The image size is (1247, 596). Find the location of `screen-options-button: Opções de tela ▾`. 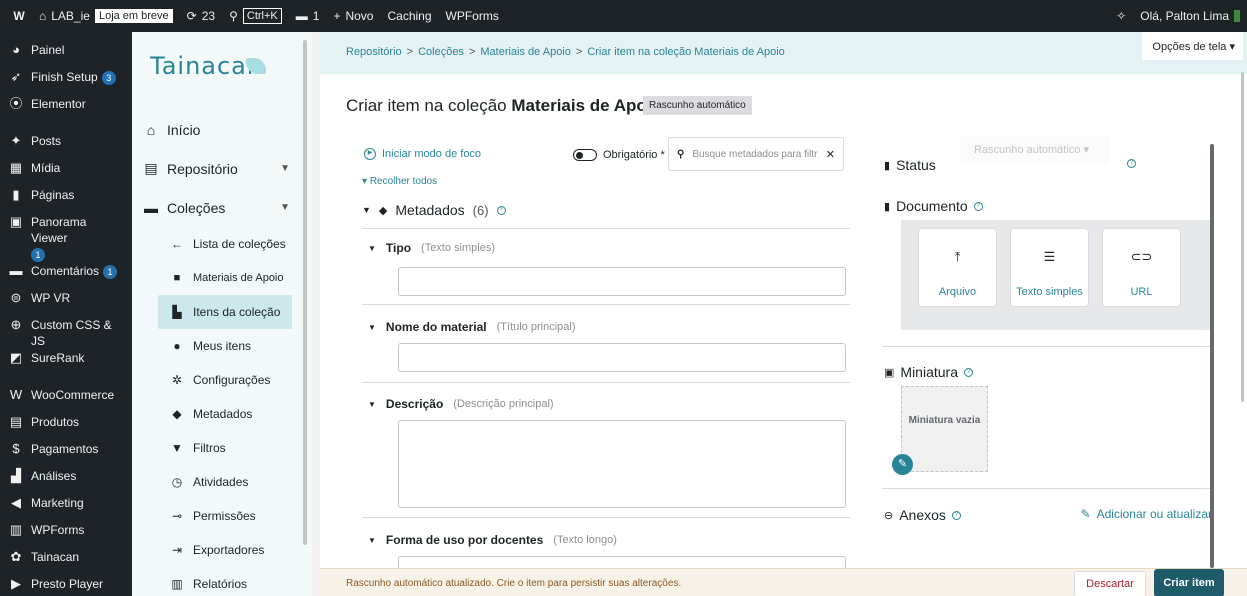

screen-options-button: Opções de tela ▾ is located at coordinates (1192, 46).